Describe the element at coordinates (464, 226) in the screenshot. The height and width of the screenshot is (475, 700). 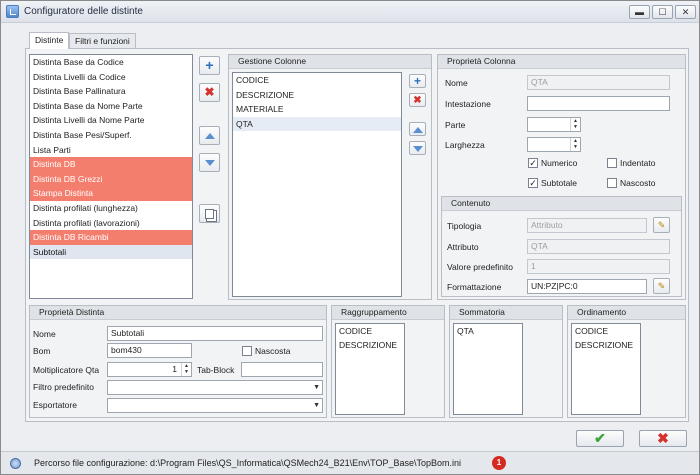
I see `tipologia-label: Tipologia` at that location.